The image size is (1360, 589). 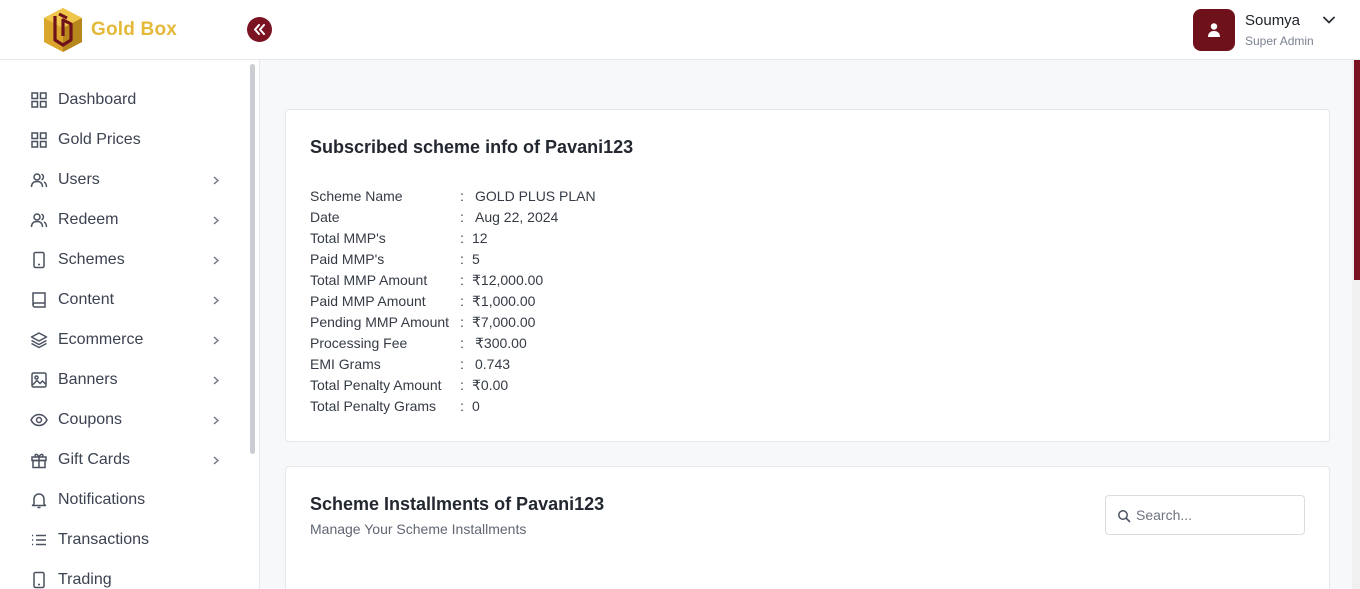 What do you see at coordinates (91, 259) in the screenshot?
I see `sidebar-item-label: Schemes` at bounding box center [91, 259].